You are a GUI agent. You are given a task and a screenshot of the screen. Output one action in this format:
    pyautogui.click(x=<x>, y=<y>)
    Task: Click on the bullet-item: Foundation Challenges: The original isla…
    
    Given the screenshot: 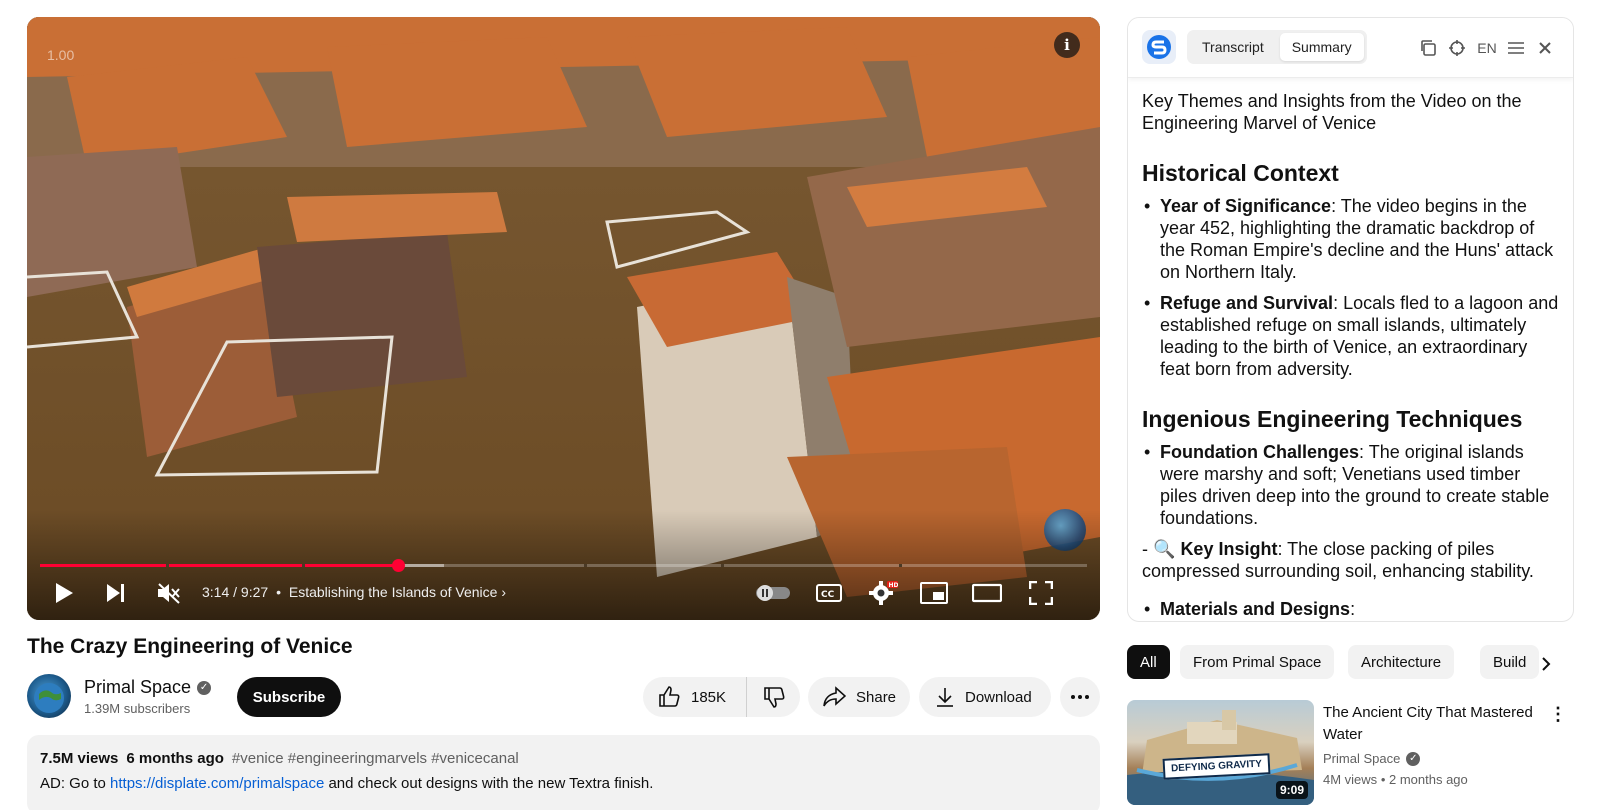 What is the action you would take?
    pyautogui.click(x=1350, y=485)
    